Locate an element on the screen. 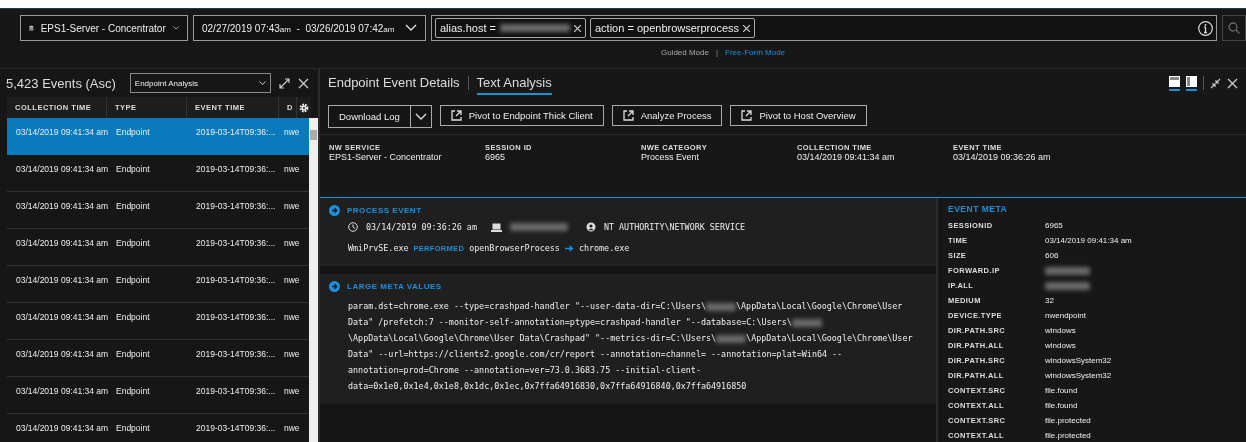 The height and width of the screenshot is (442, 1246). event-time: 03/14/2019 09:36:26 am is located at coordinates (421, 227).